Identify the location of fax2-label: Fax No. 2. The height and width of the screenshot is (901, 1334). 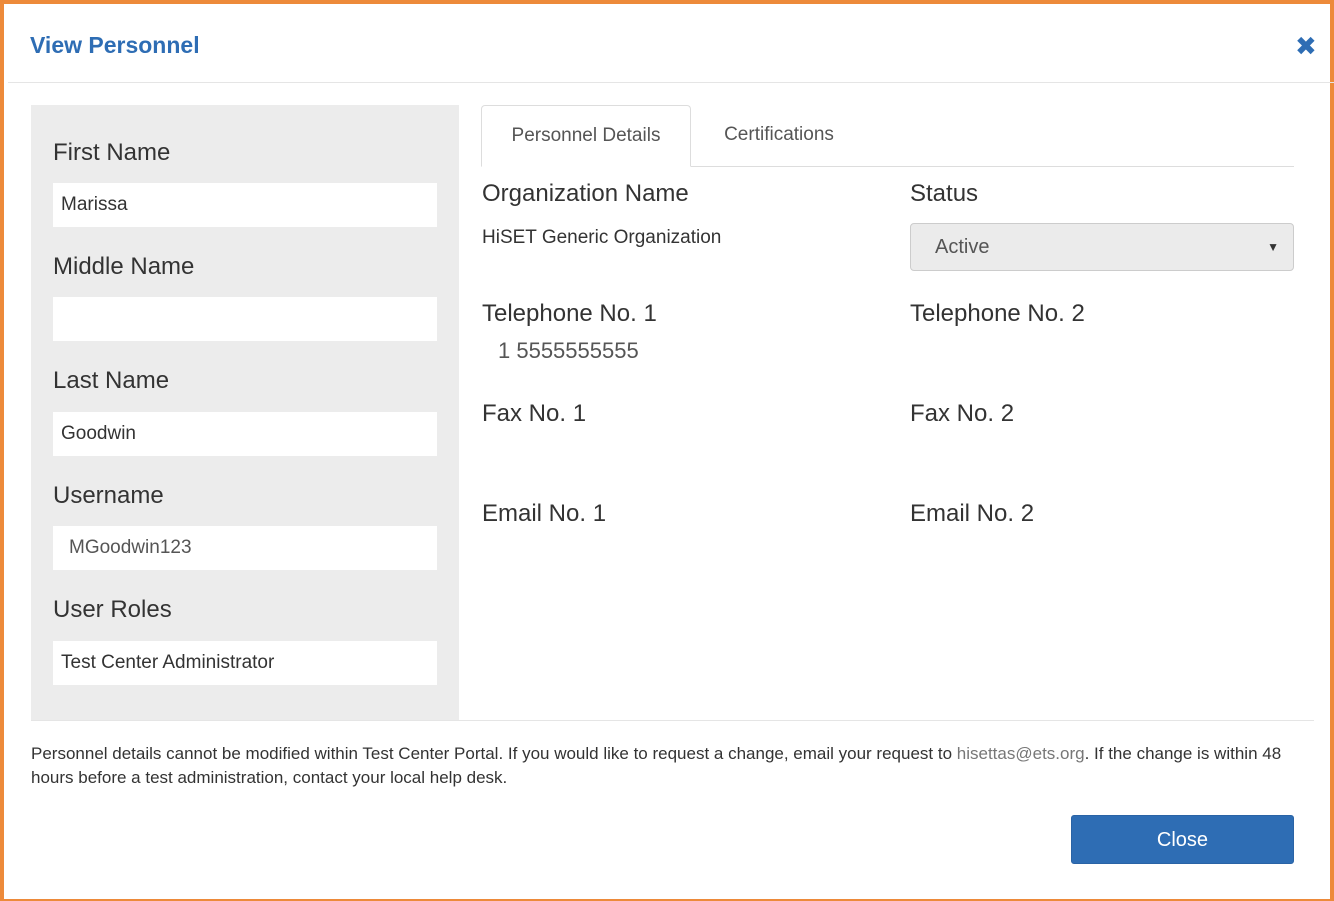
(962, 413).